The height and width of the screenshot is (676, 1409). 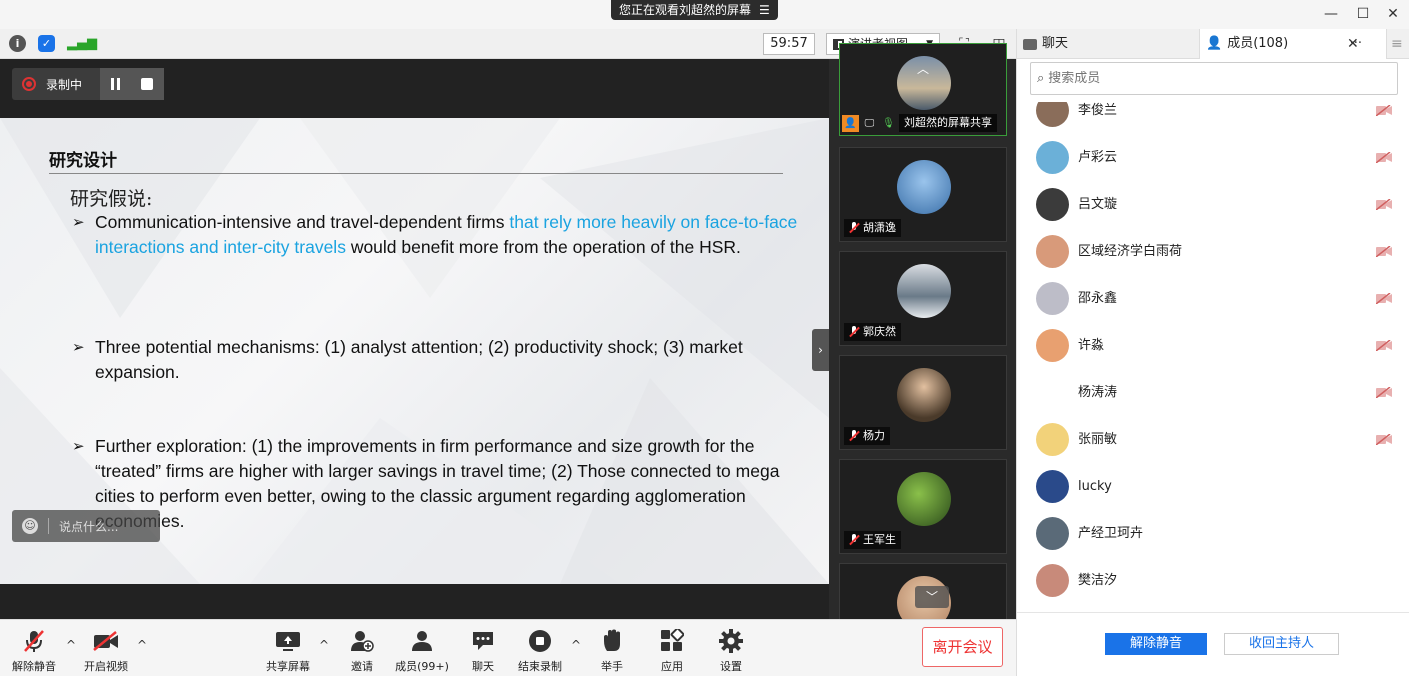 What do you see at coordinates (1293, 44) in the screenshot?
I see `tab-members: 👤 成员(108) ···` at bounding box center [1293, 44].